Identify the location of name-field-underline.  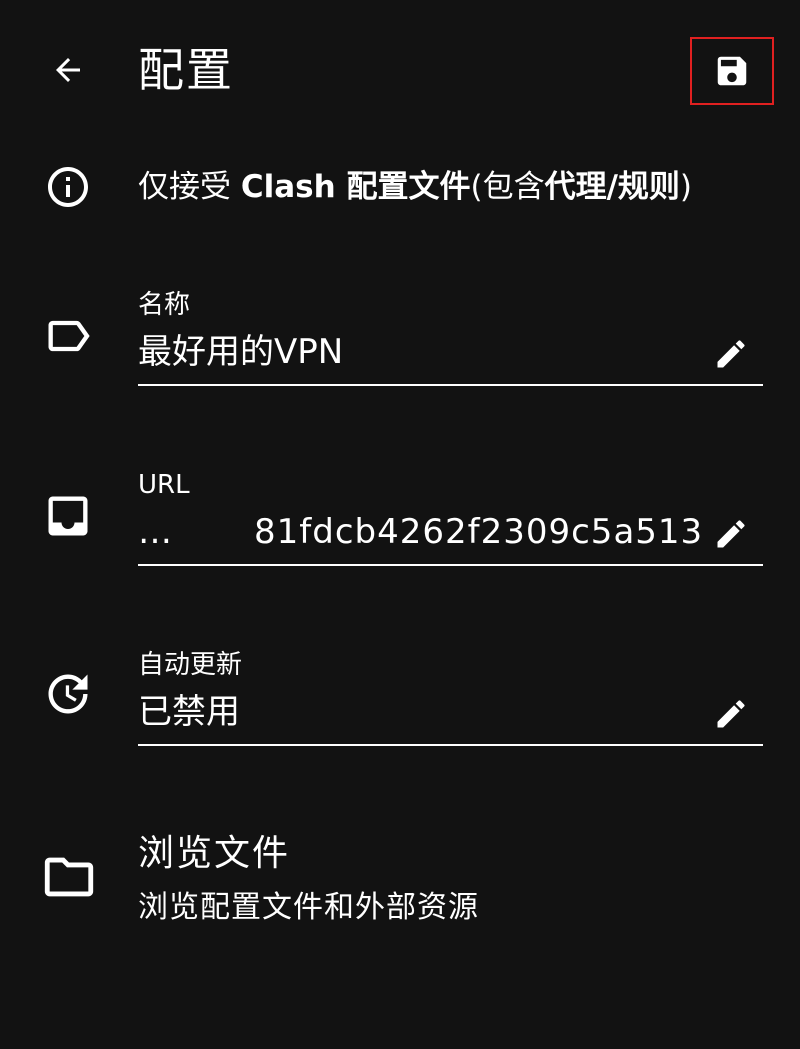
(450, 385).